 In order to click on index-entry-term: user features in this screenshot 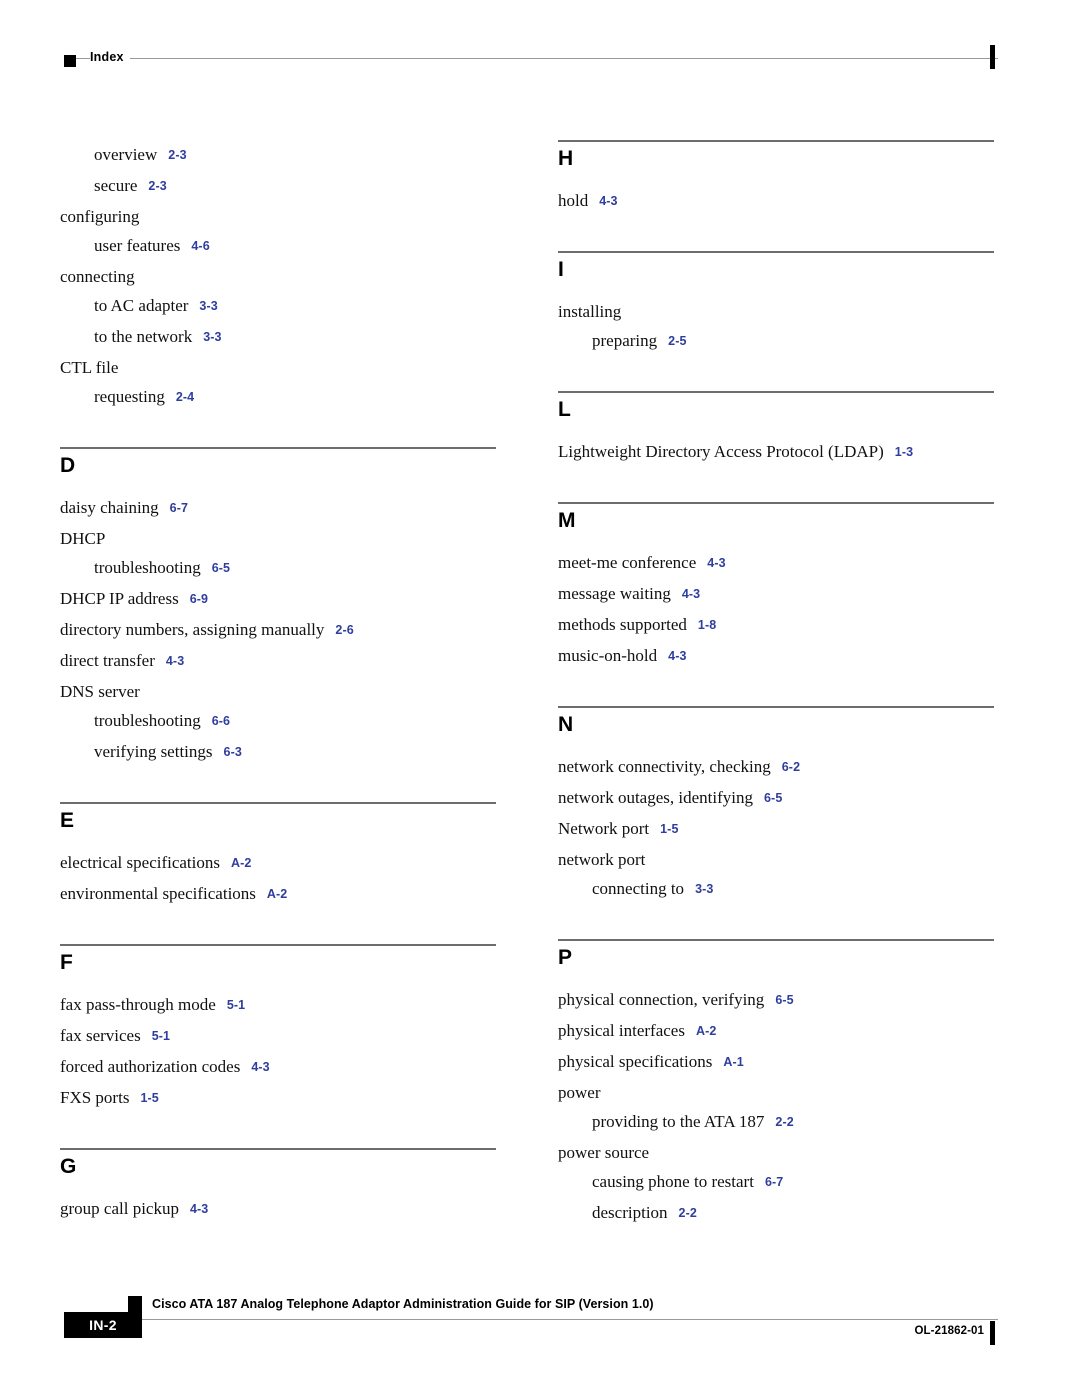, I will do `click(137, 245)`.